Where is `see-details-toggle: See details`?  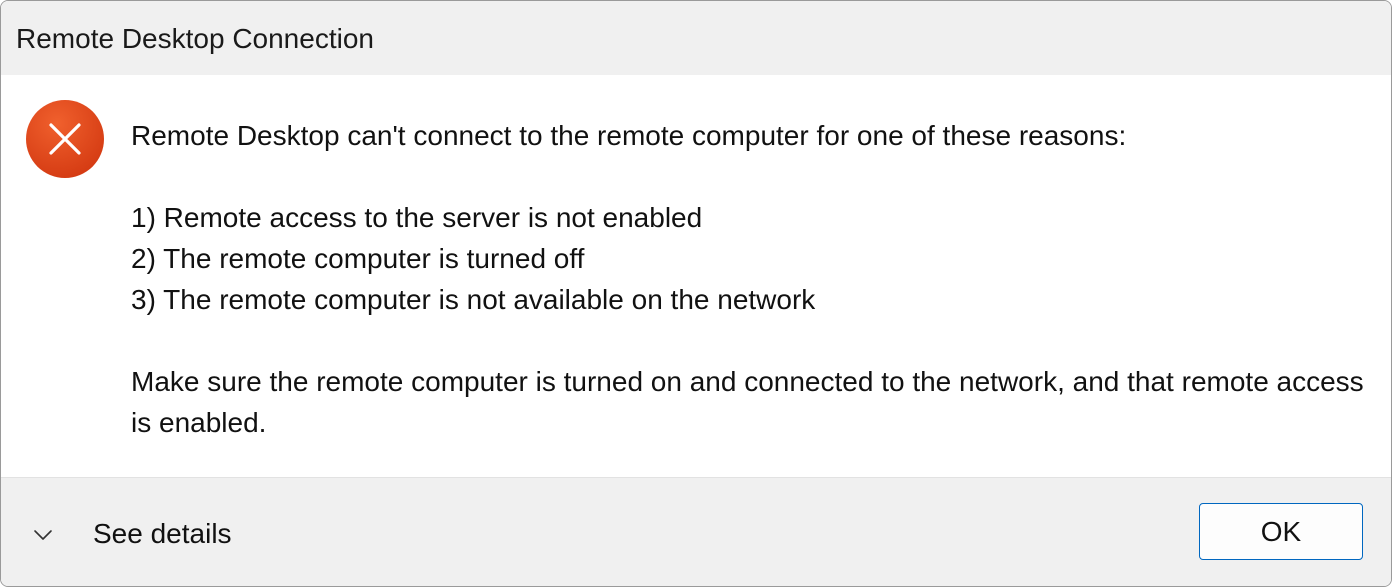 see-details-toggle: See details is located at coordinates (131, 534).